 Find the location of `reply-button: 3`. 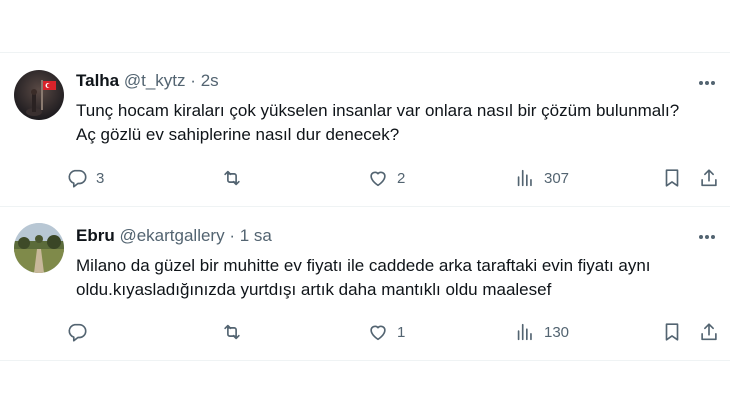

reply-button: 3 is located at coordinates (85, 178).